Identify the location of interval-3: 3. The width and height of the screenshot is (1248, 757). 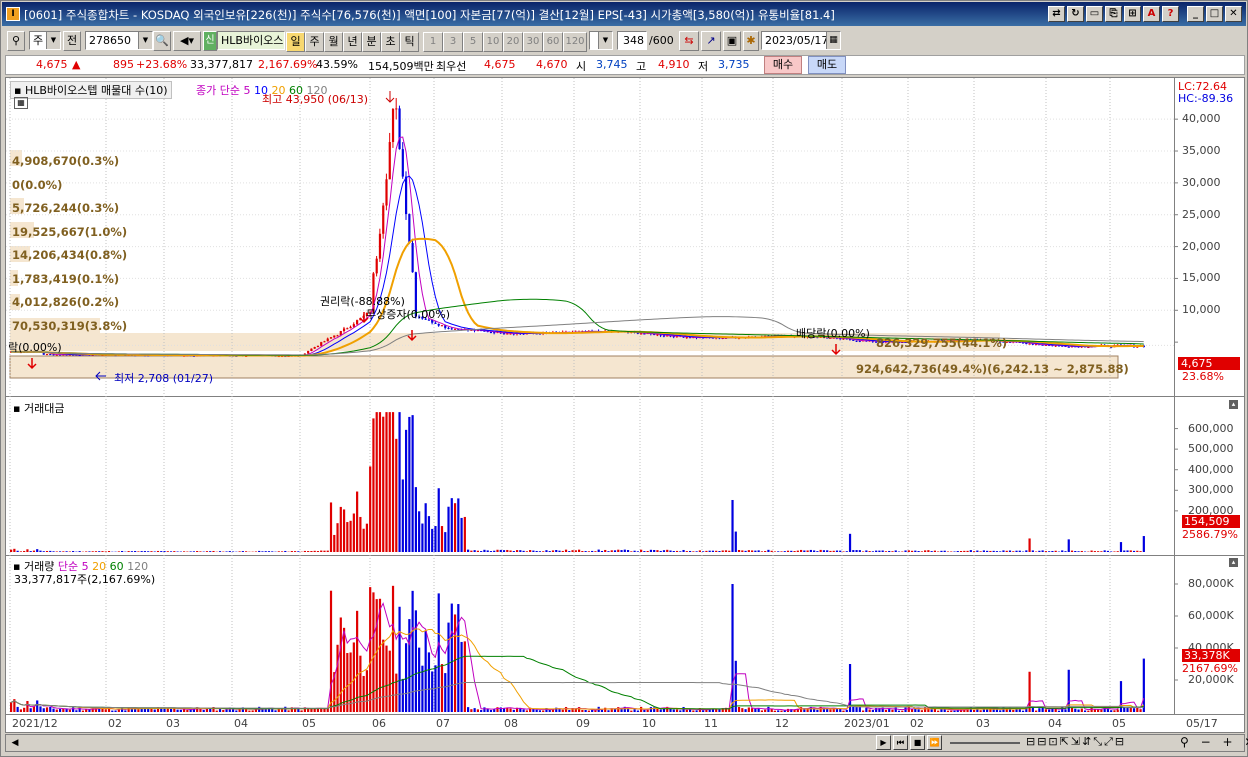
(453, 42).